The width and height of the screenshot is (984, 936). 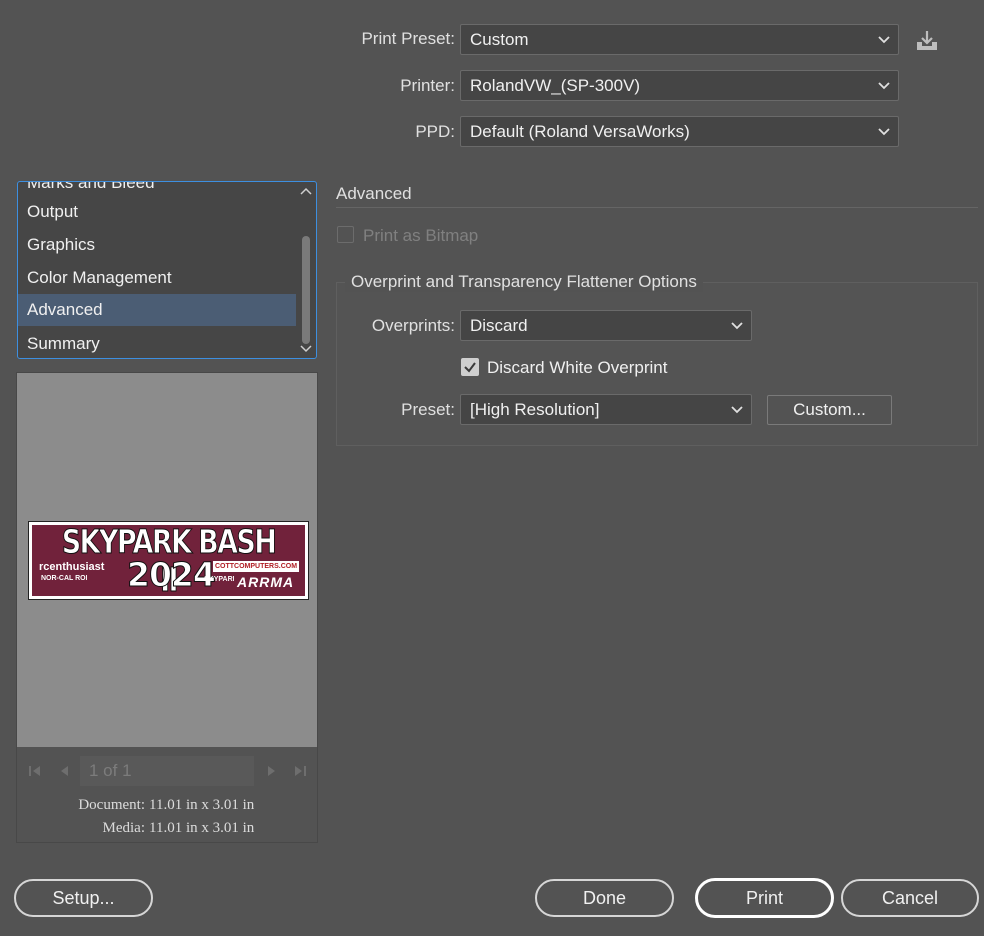 What do you see at coordinates (306, 191) in the screenshot?
I see `scroll-up-icon` at bounding box center [306, 191].